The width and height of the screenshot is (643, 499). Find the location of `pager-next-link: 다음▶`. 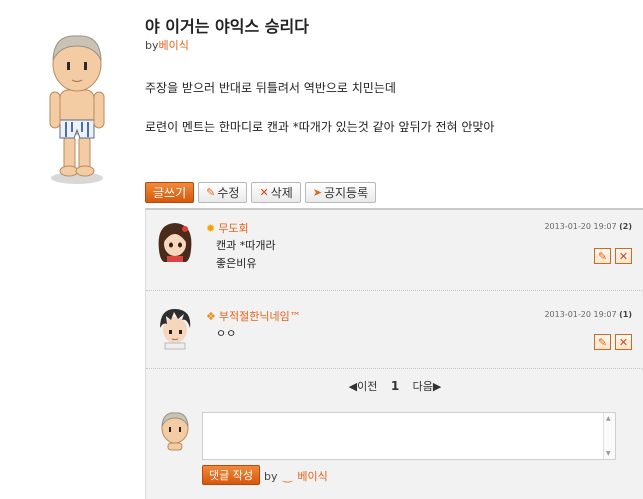

pager-next-link: 다음▶ is located at coordinates (427, 386).